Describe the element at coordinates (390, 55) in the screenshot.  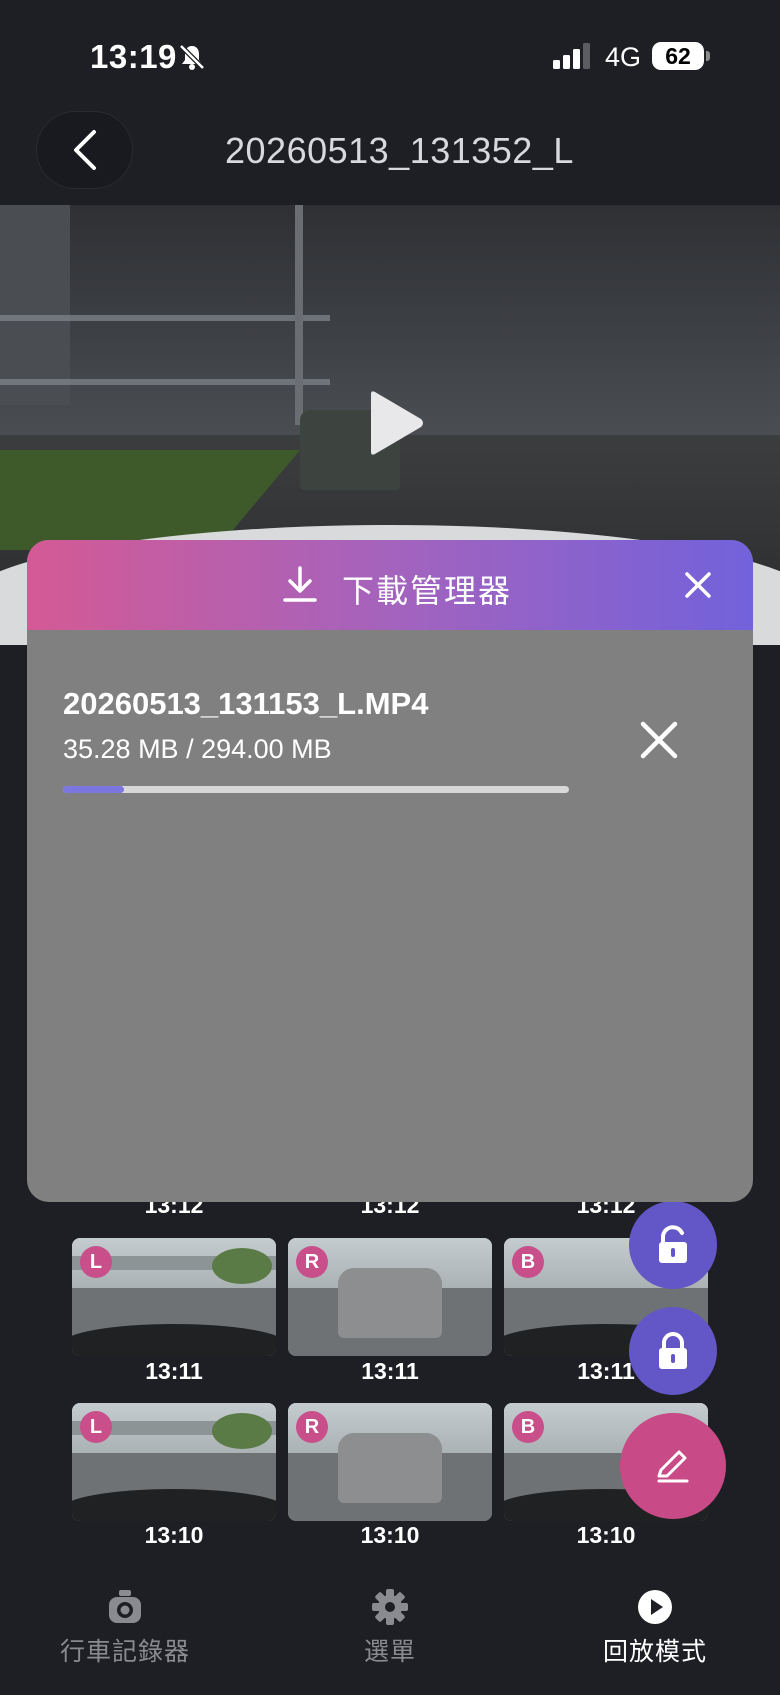
I see `status-bar: 13:19 4G 62` at that location.